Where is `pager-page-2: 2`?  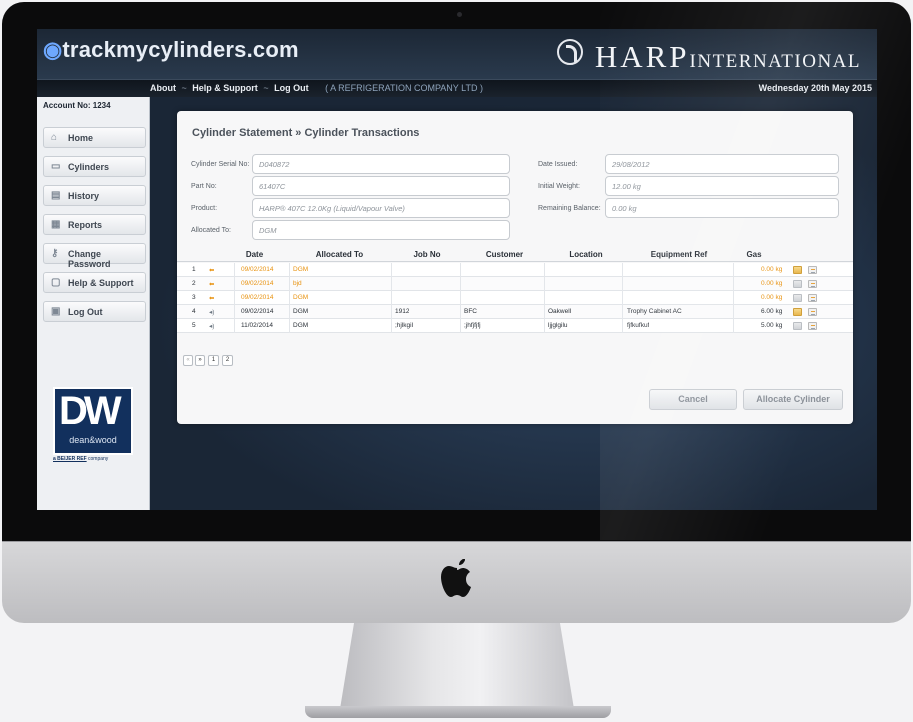 pager-page-2: 2 is located at coordinates (227, 360).